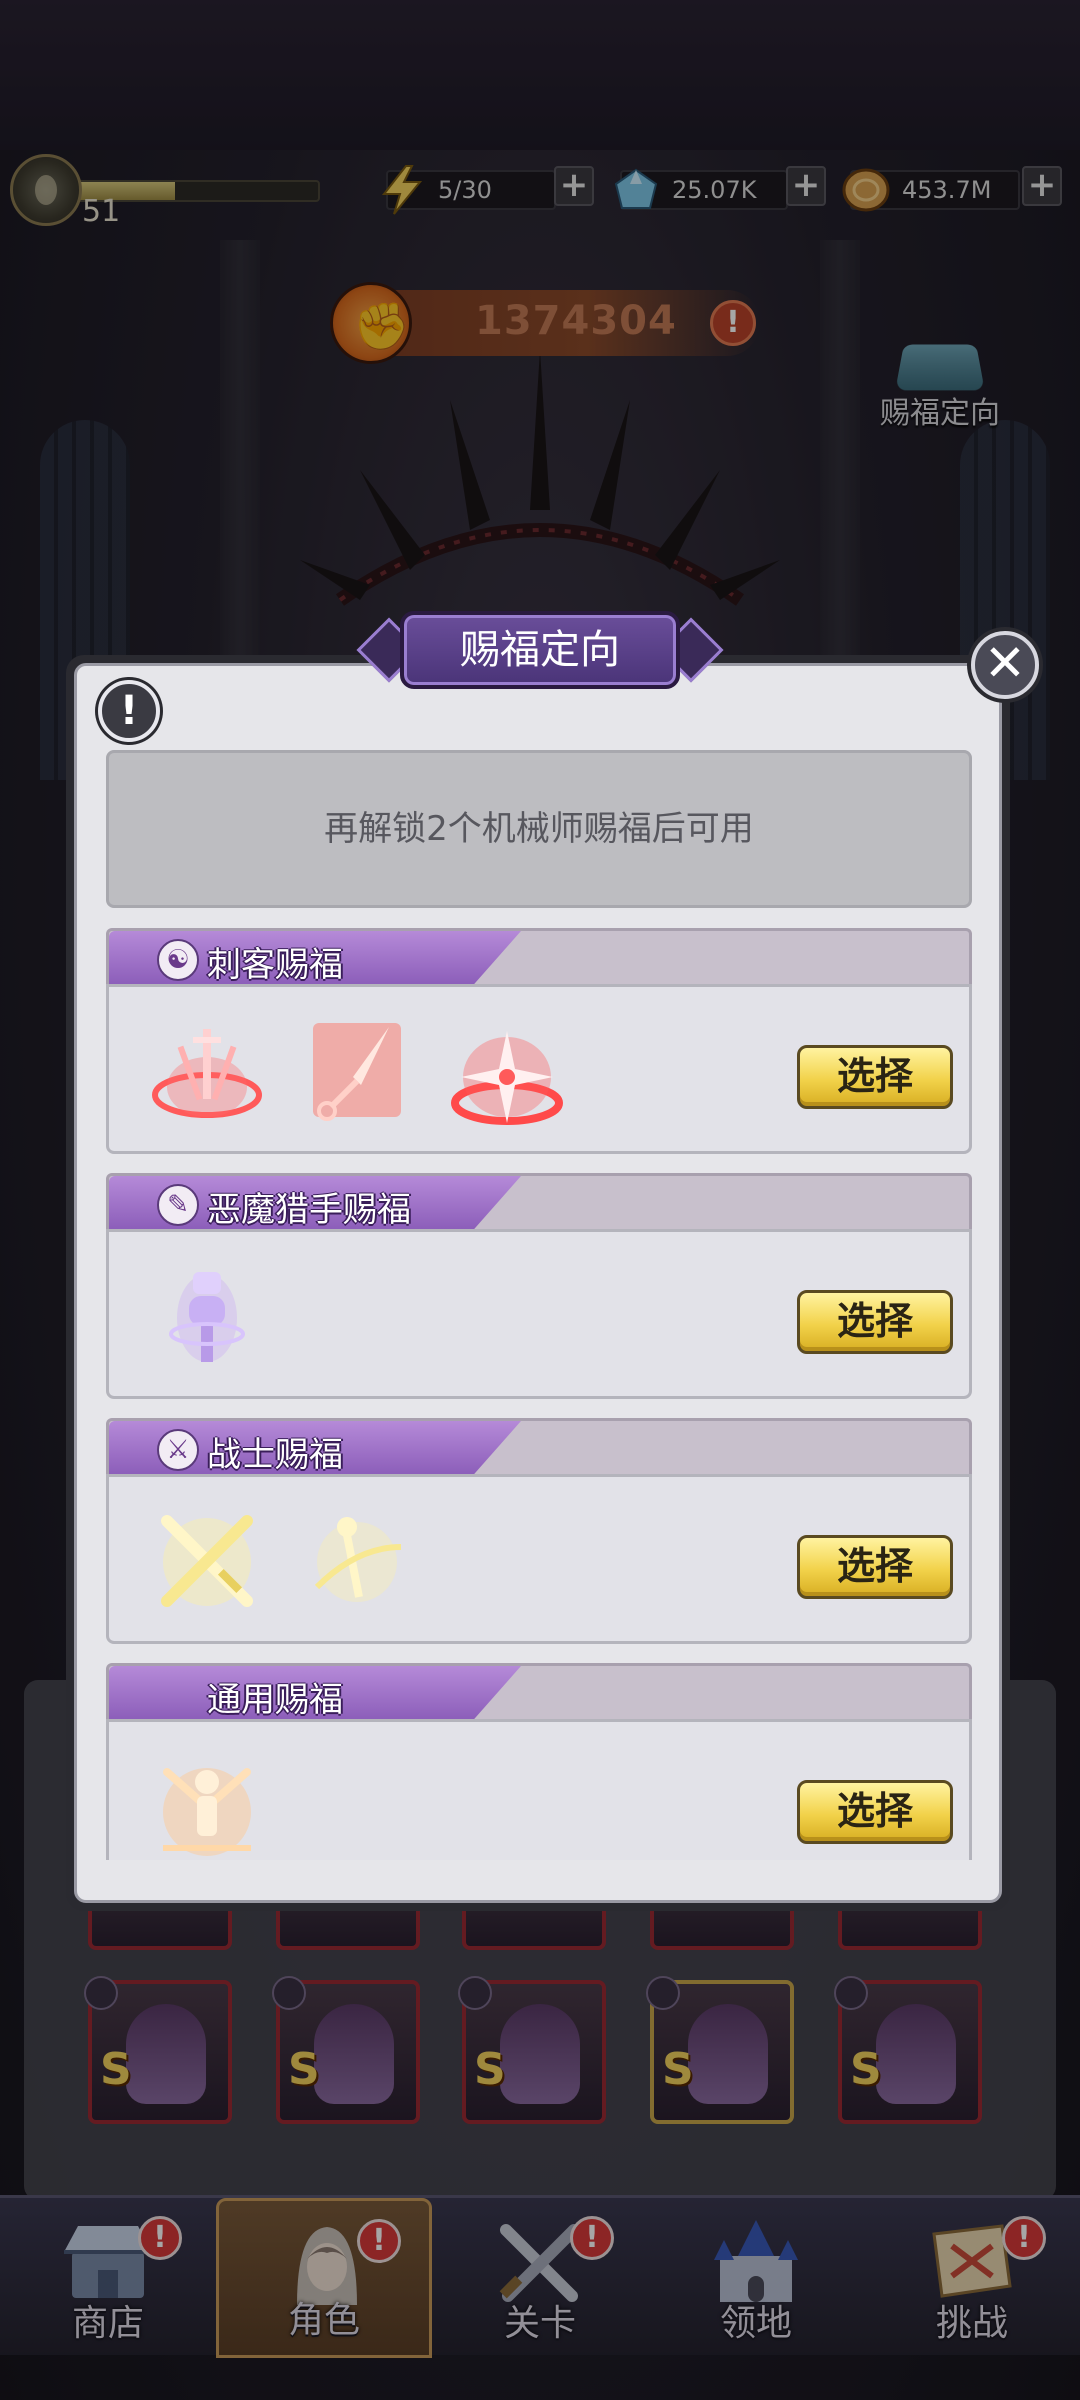  Describe the element at coordinates (207, 1317) in the screenshot. I see `spirit-totem-icon` at that location.